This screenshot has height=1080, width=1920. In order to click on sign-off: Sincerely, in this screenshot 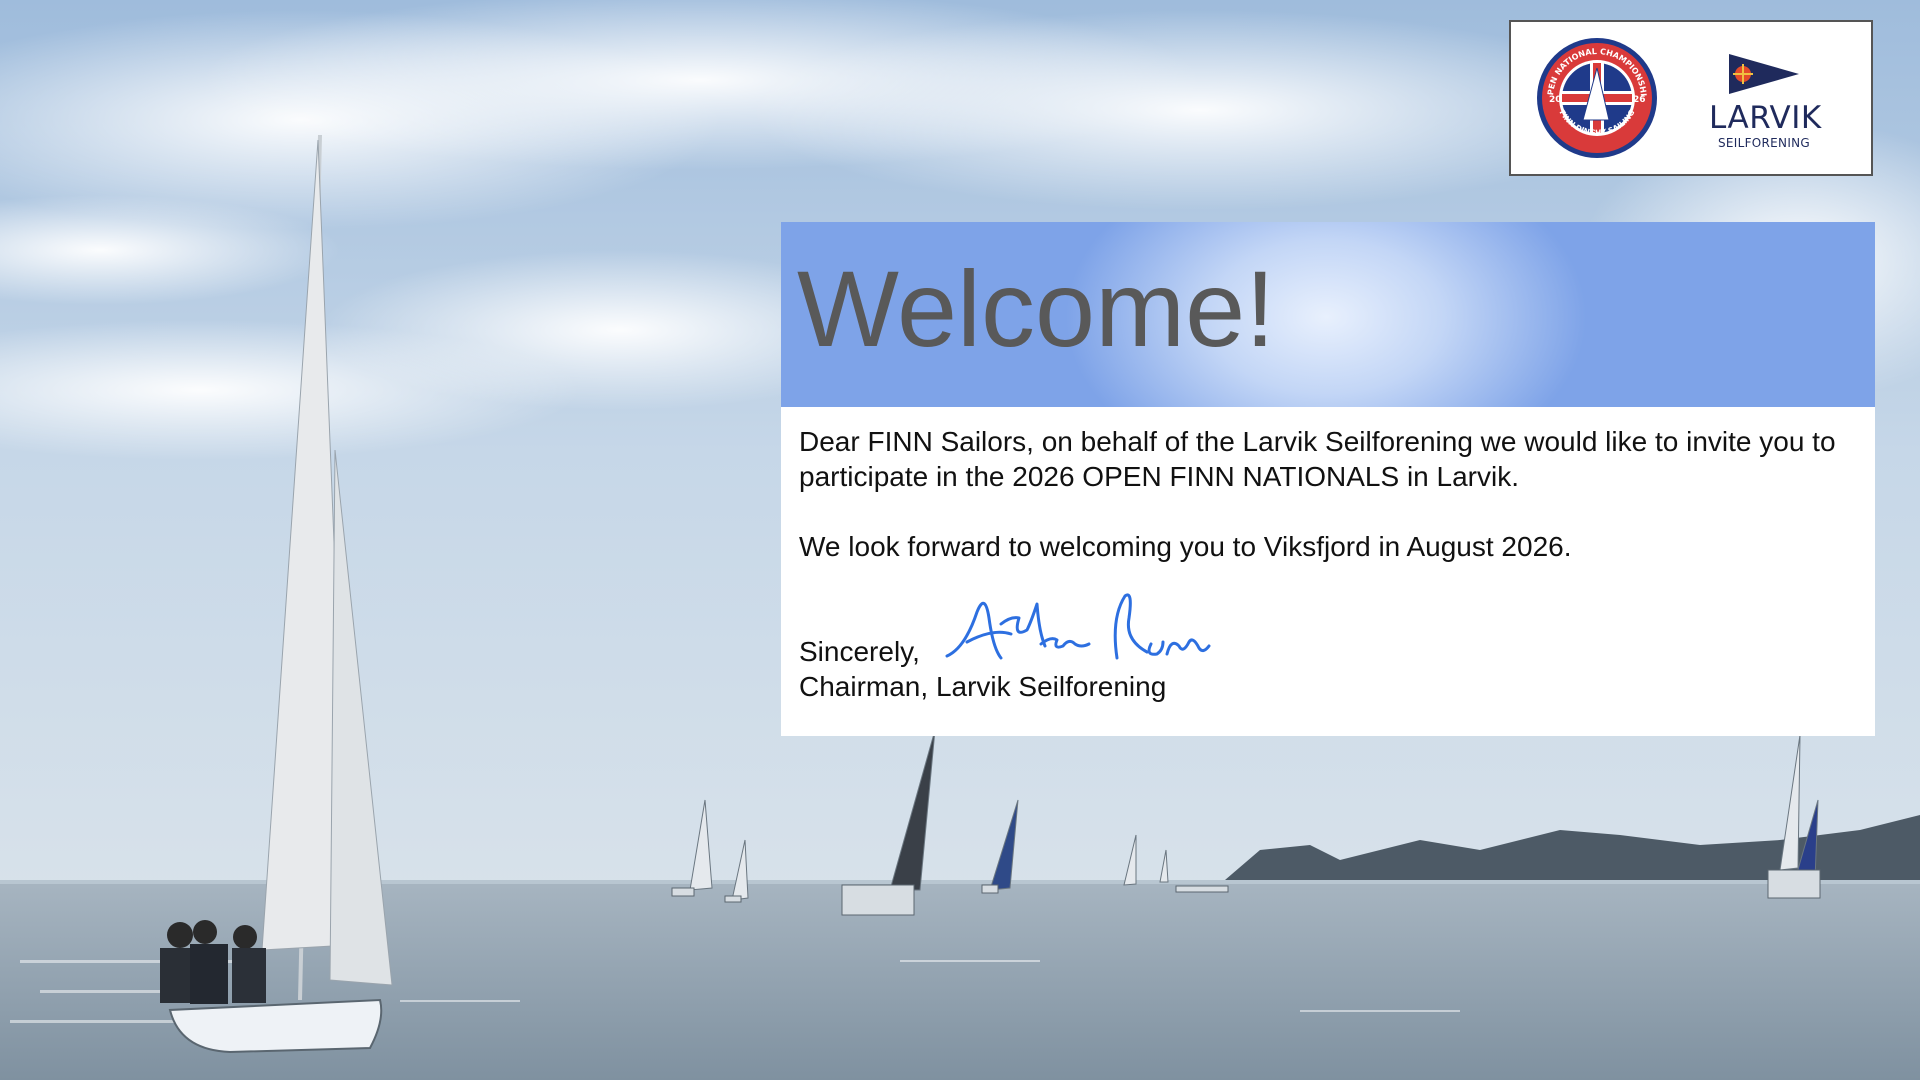, I will do `click(859, 651)`.